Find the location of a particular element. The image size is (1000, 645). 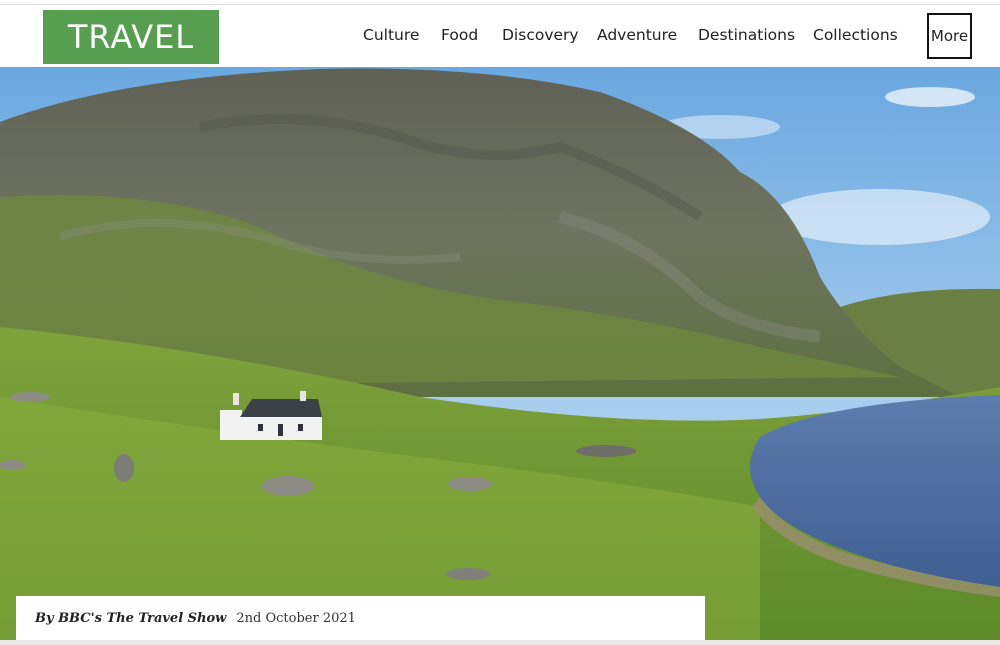

nav-culture: Culture is located at coordinates (391, 35).